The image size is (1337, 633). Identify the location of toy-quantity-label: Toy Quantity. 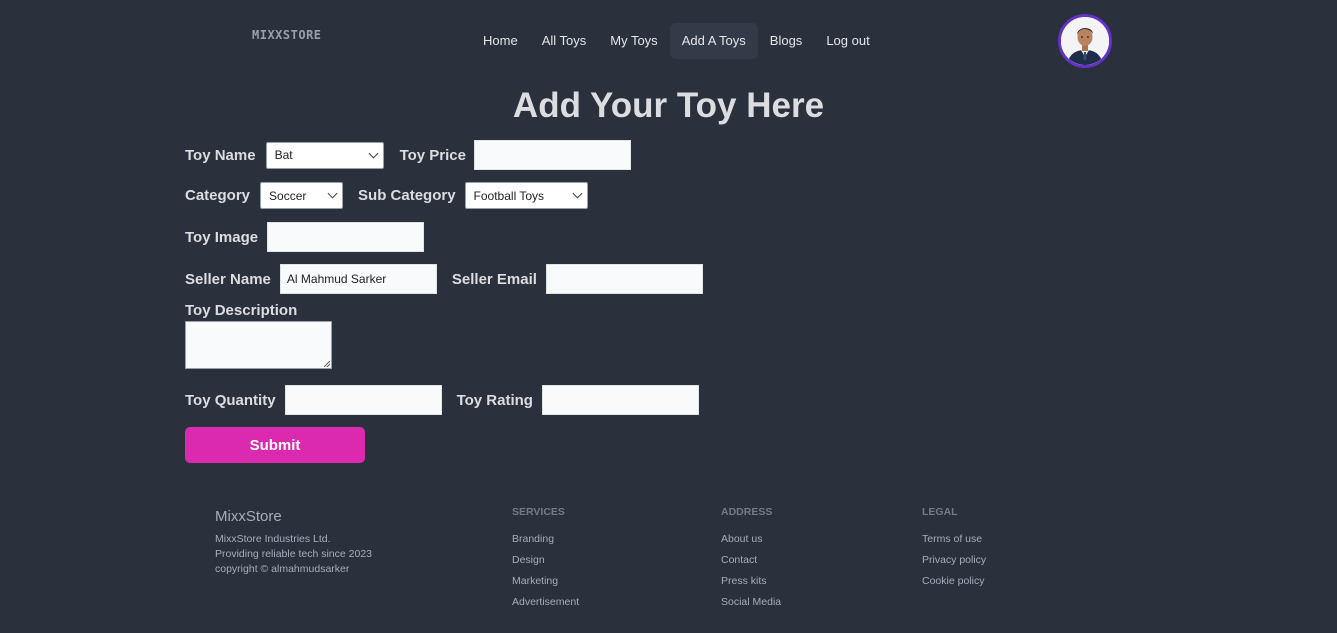
(230, 400).